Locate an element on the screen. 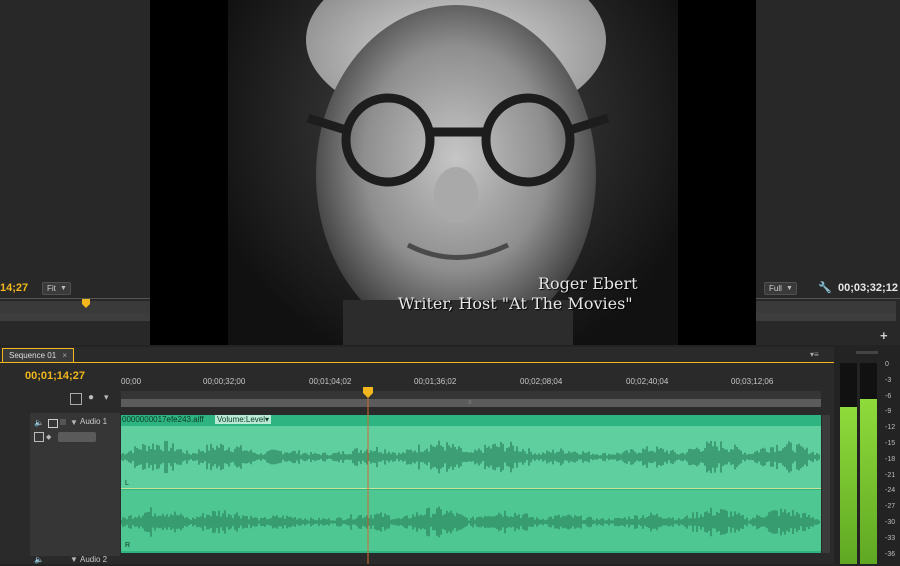  db-label: -27 is located at coordinates (890, 507).